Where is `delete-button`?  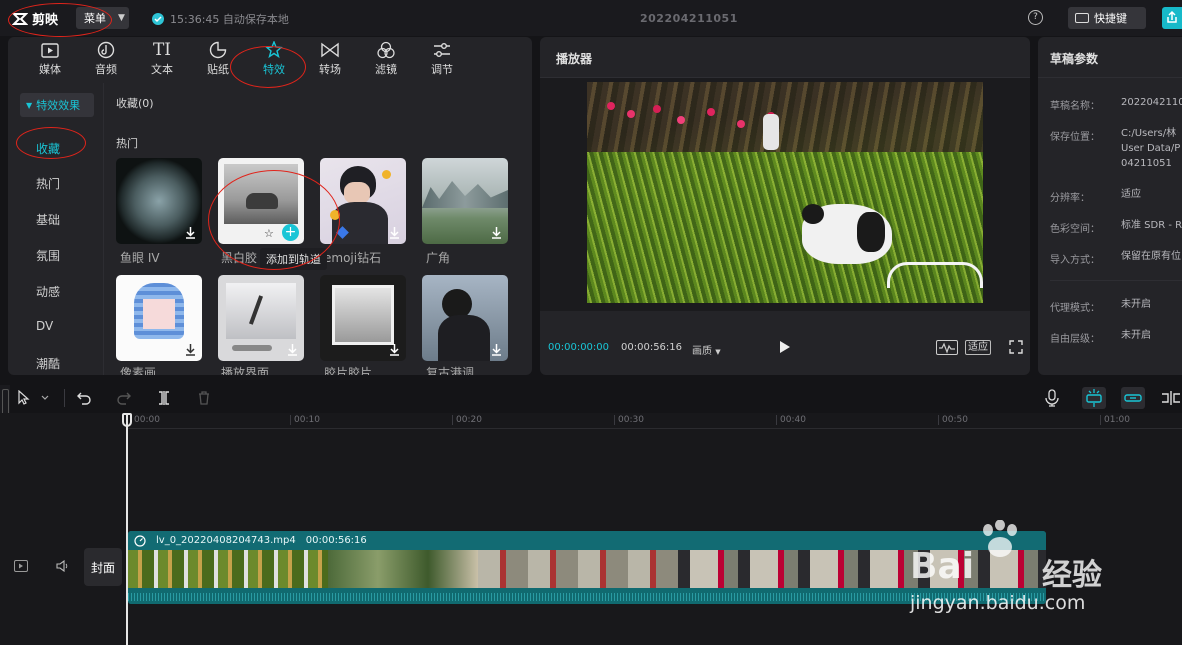
delete-button is located at coordinates (204, 399).